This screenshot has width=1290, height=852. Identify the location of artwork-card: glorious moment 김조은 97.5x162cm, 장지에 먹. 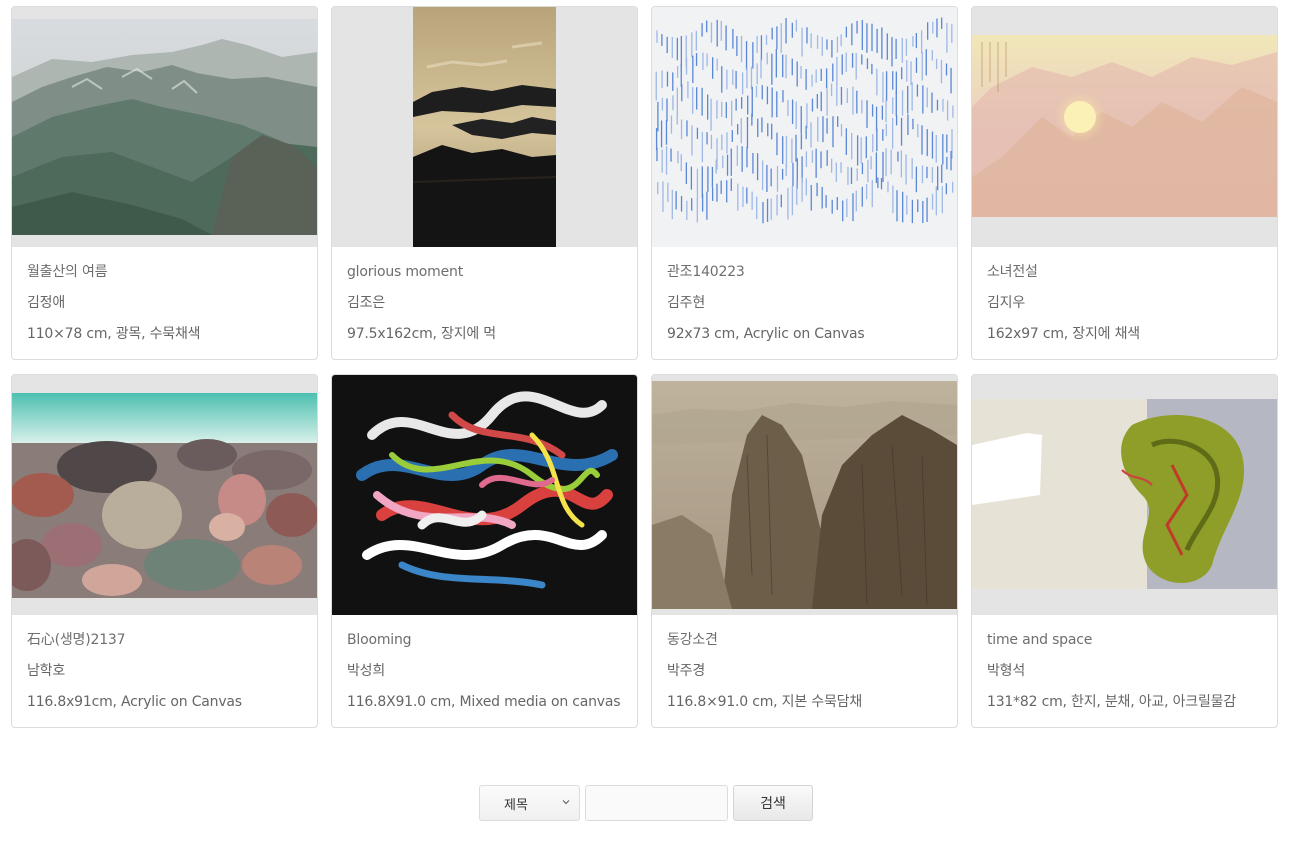
(484, 183).